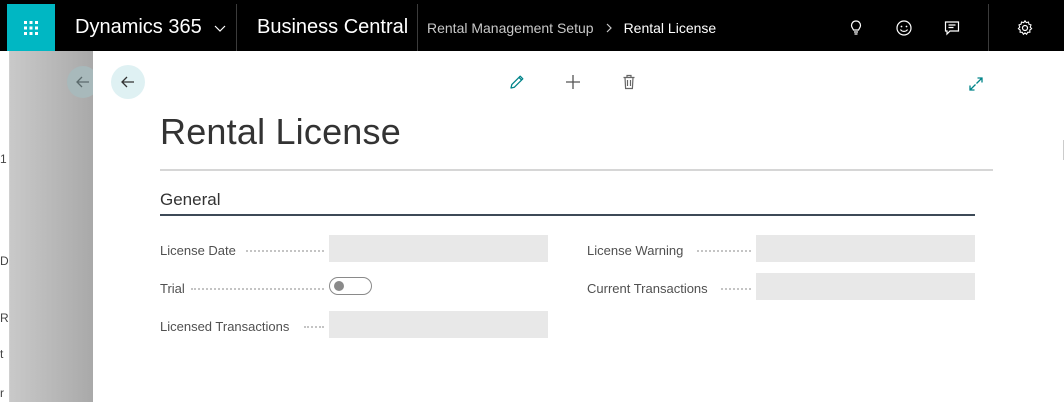 Image resolution: width=1064 pixels, height=402 pixels. I want to click on settings-button, so click(1025, 27).